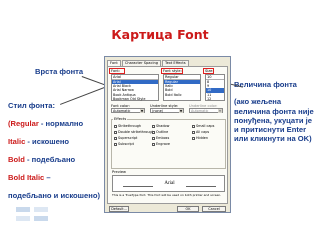 The height and width of the screenshot is (240, 320). What do you see at coordinates (182, 87) in the screenshot?
I see `font-style-list: Regular Regular Italic Bold Bold Italic` at bounding box center [182, 87].